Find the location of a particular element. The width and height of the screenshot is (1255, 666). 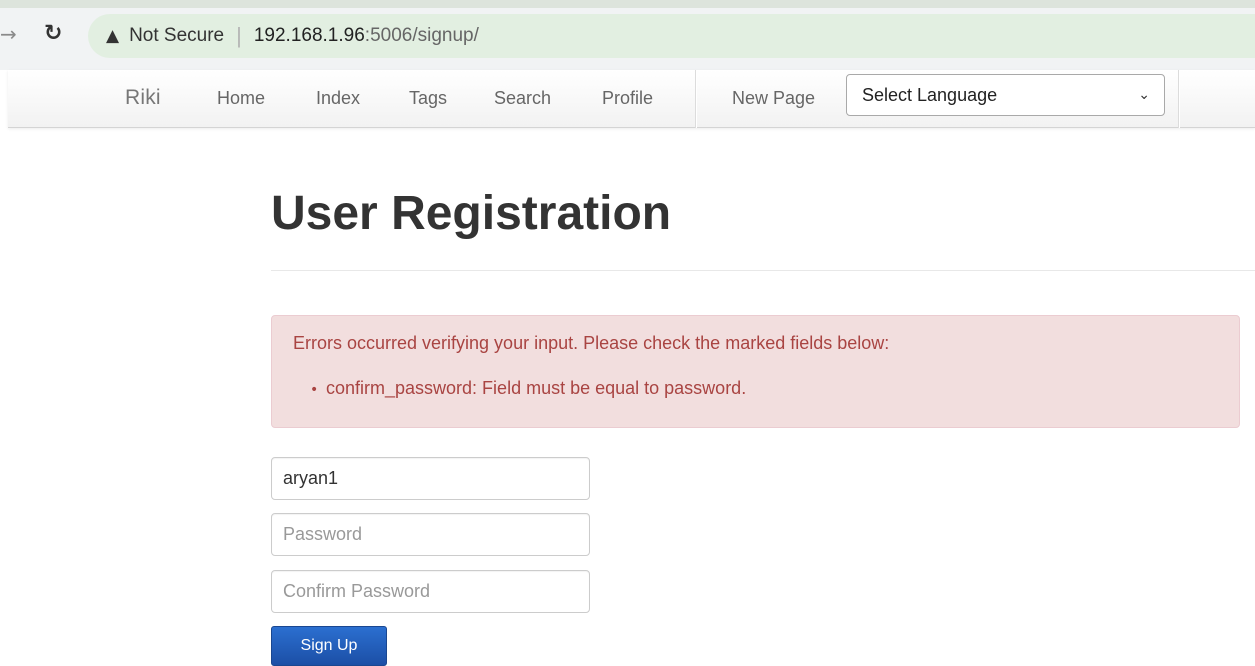

window-edge is located at coordinates (627, 4).